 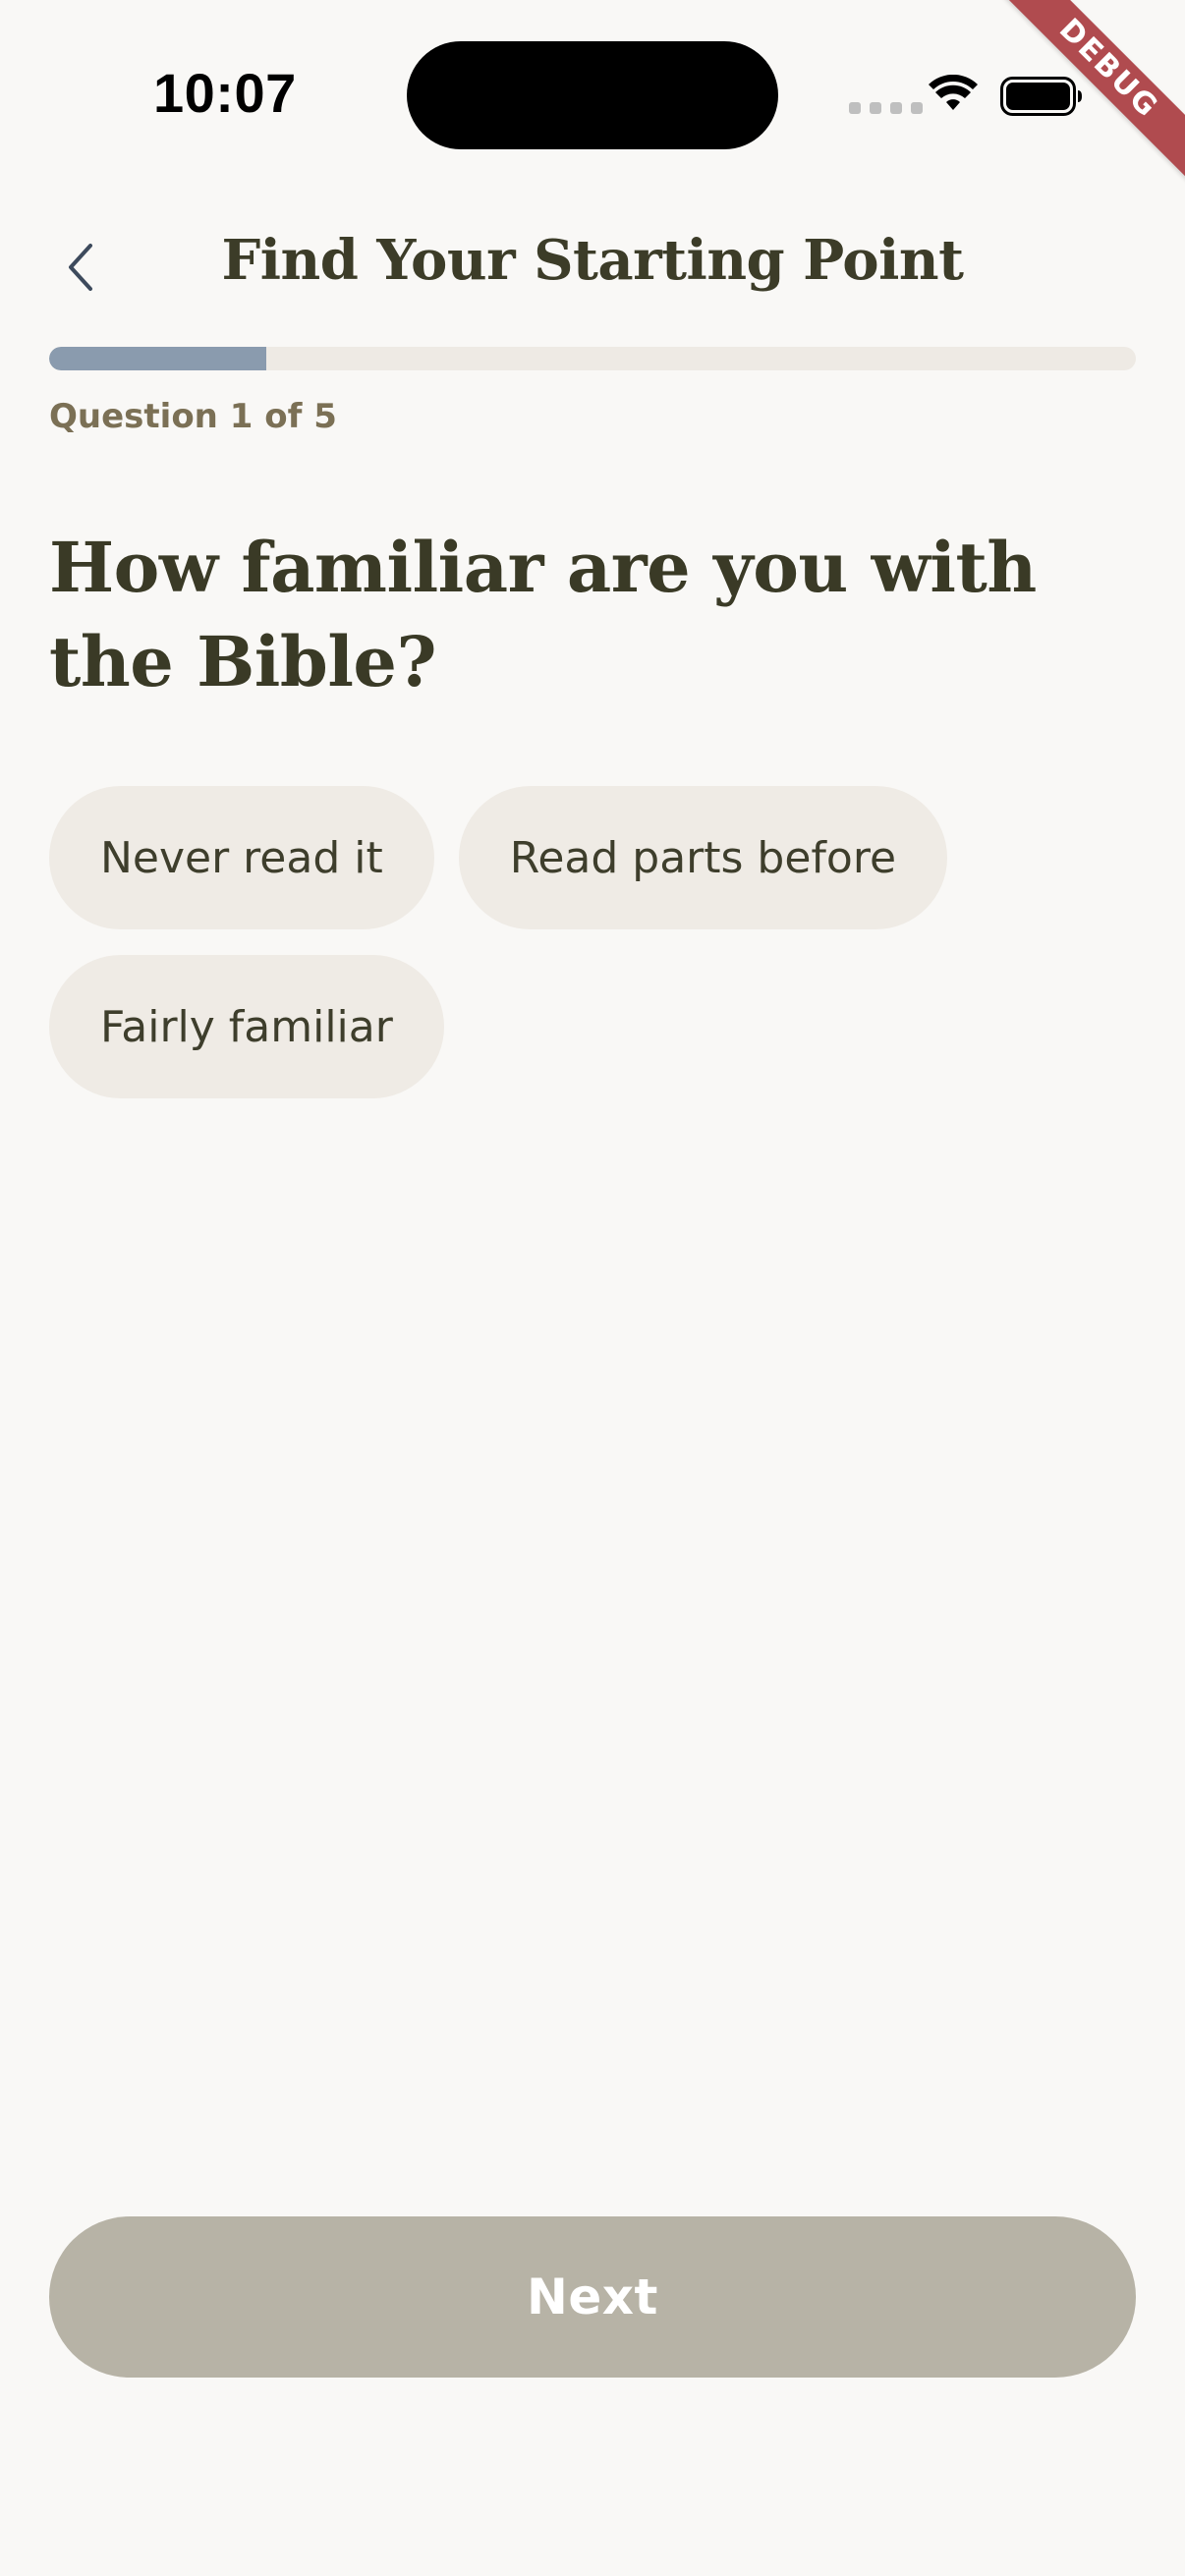 I want to click on option-never-read-it: Never read it, so click(x=242, y=857).